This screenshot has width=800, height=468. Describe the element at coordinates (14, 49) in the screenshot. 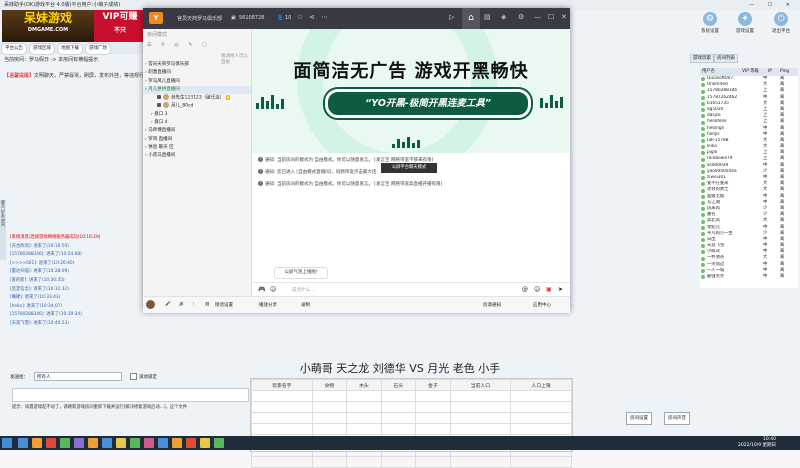

I see `toolbar-announce: 平台公告` at that location.